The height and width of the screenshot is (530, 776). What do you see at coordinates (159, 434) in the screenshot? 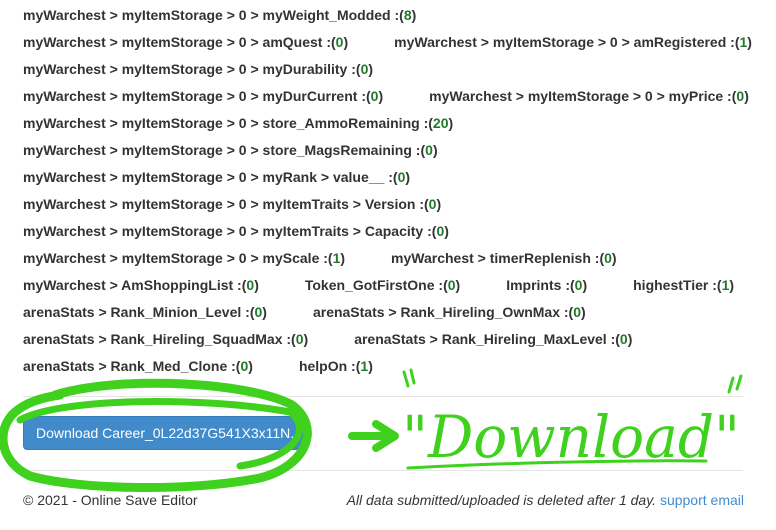
I see `highlight-circle-inner` at bounding box center [159, 434].